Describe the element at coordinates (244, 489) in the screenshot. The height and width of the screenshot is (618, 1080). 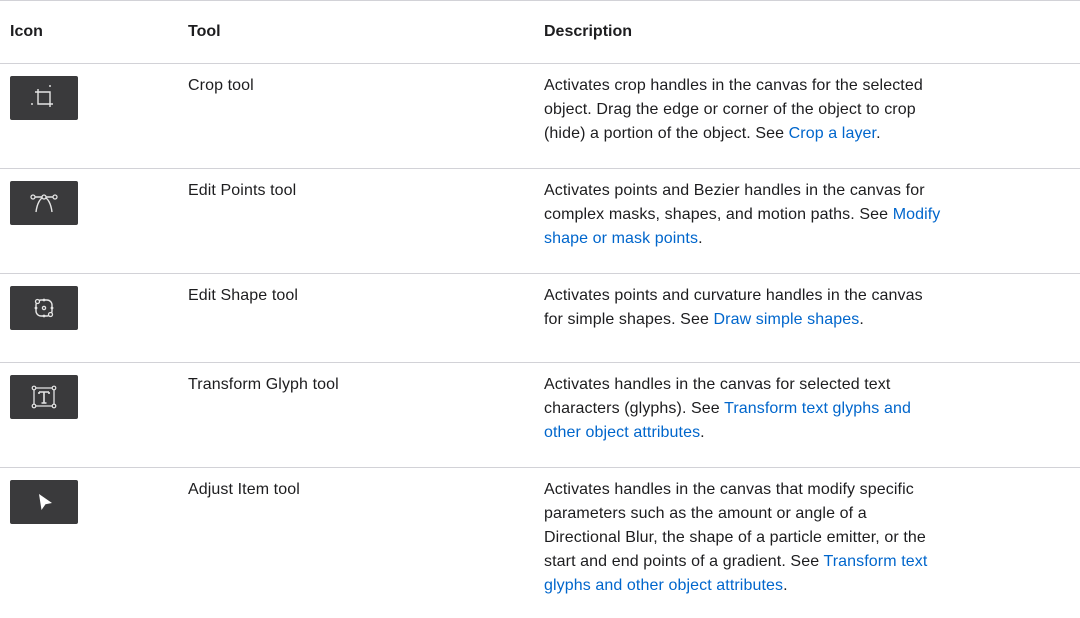
I see `tool-name: Adjust Item tool` at that location.